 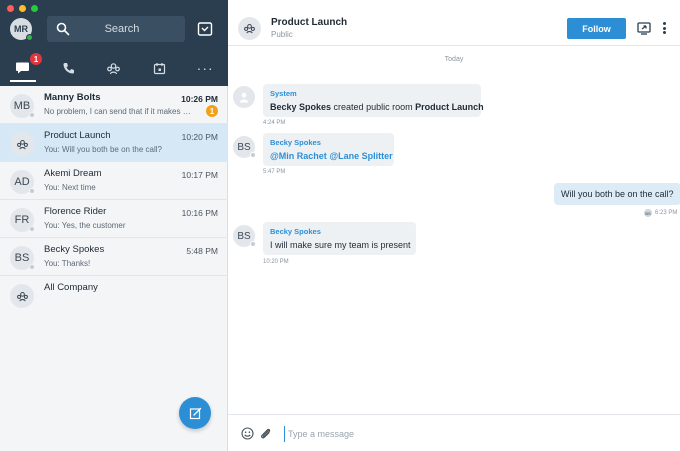 What do you see at coordinates (328, 149) in the screenshot?
I see `message-bubble: Becky Spokes @Min Rachet @Lane Splitter` at bounding box center [328, 149].